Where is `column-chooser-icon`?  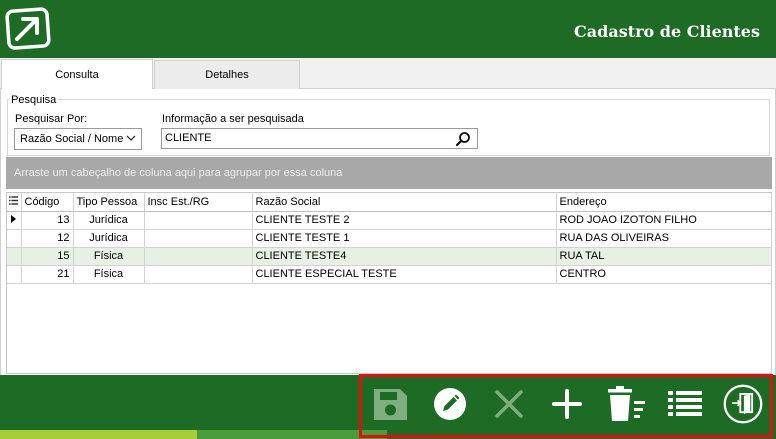
column-chooser-icon is located at coordinates (14, 202).